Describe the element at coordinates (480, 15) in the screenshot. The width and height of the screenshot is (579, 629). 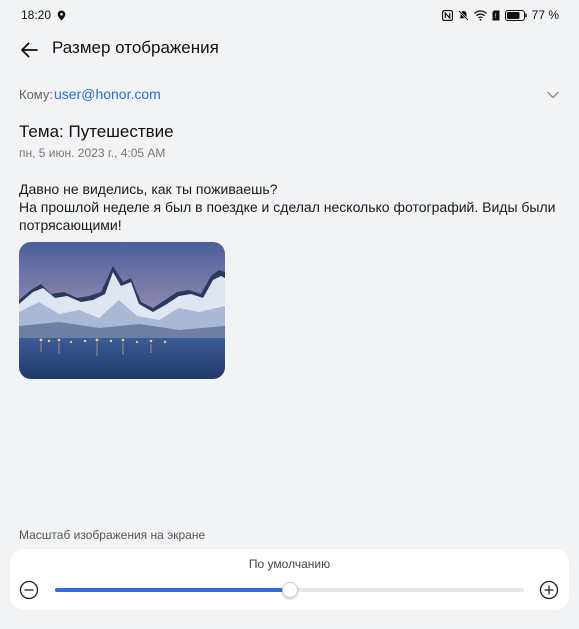
I see `wifi-icon` at that location.